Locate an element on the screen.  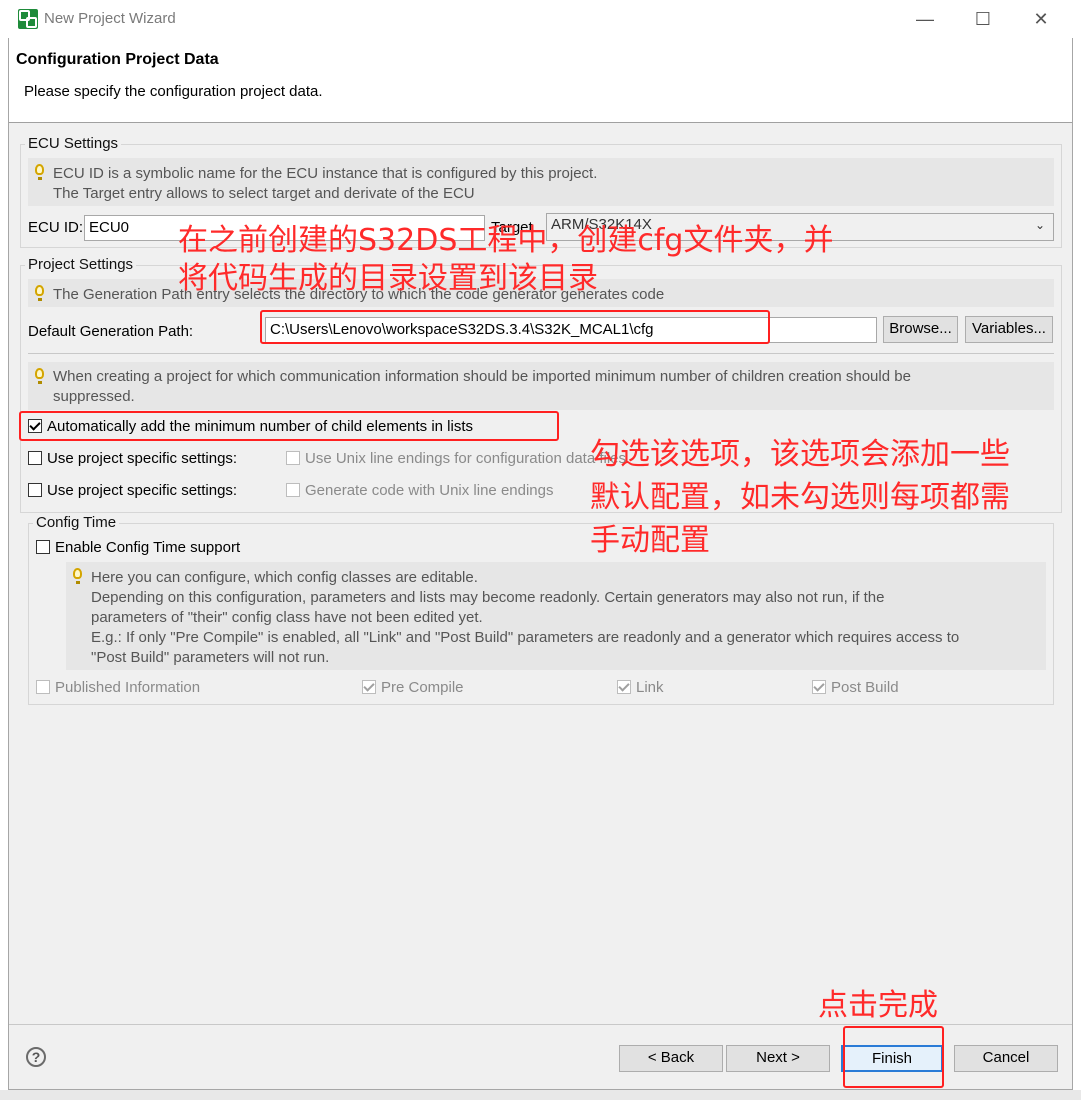
chevron-down-icon: ⌄ is located at coordinates (1039, 225).